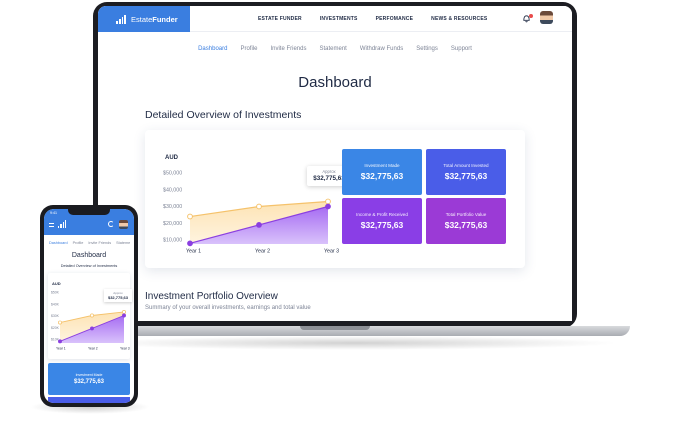  Describe the element at coordinates (339, 19) in the screenshot. I see `nav-investments: INVESTMENTS` at that location.